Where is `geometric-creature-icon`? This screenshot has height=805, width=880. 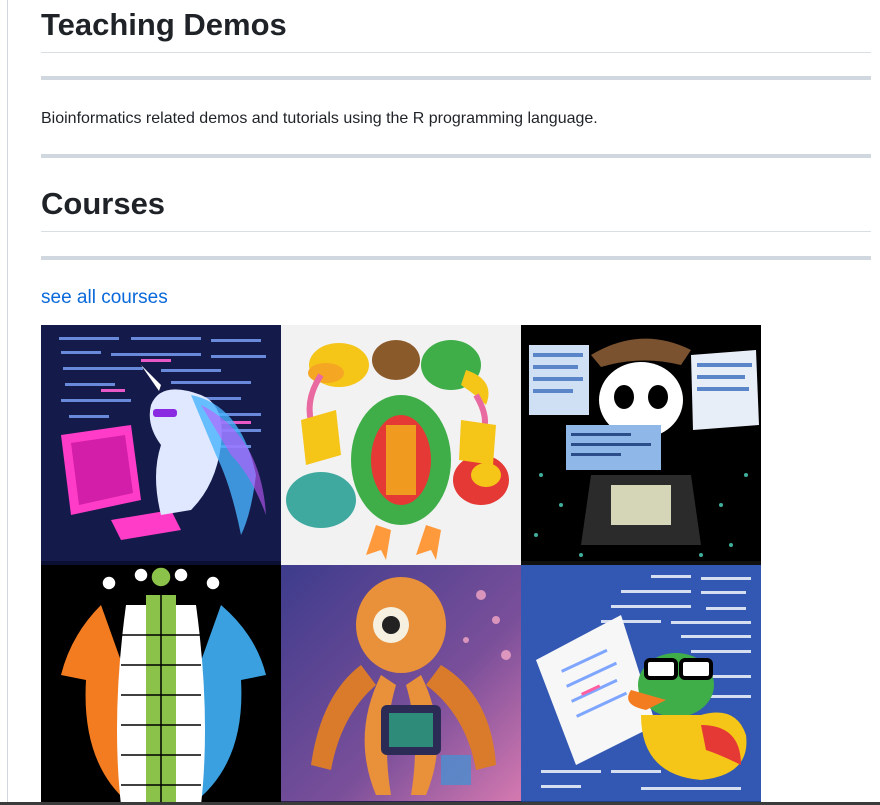
geometric-creature-icon is located at coordinates (161, 685).